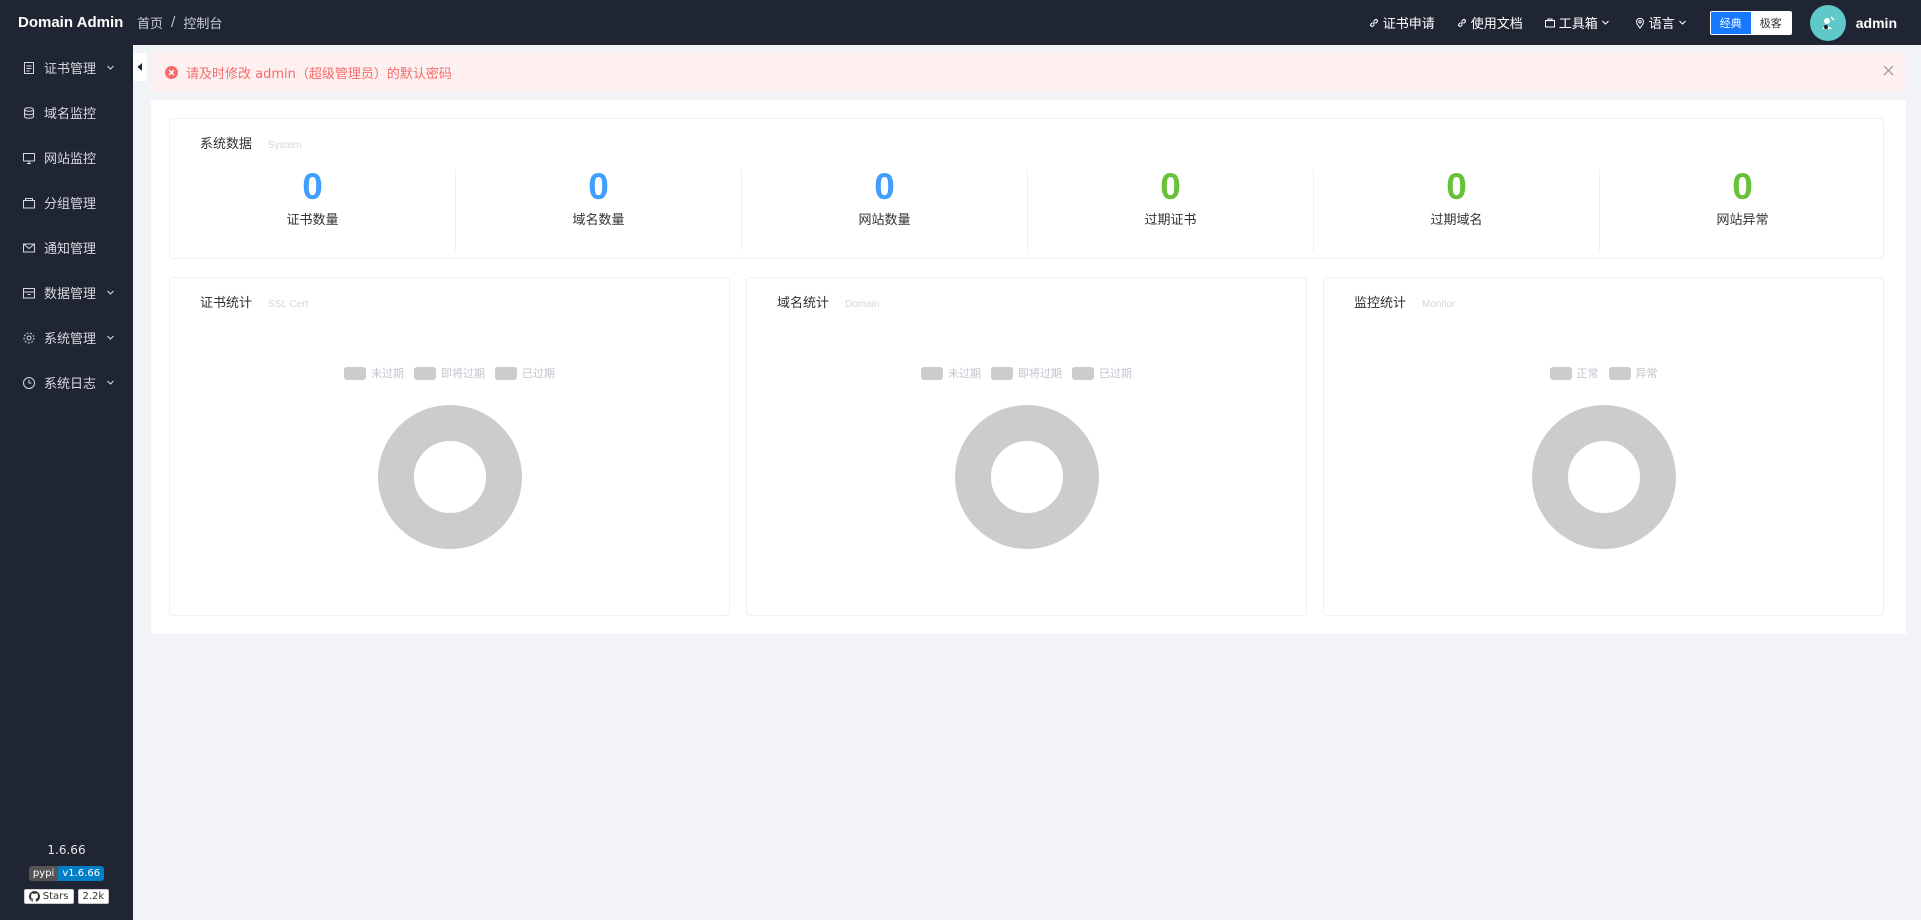  I want to click on stat-expired-domain: 0 过期域名, so click(1456, 208).